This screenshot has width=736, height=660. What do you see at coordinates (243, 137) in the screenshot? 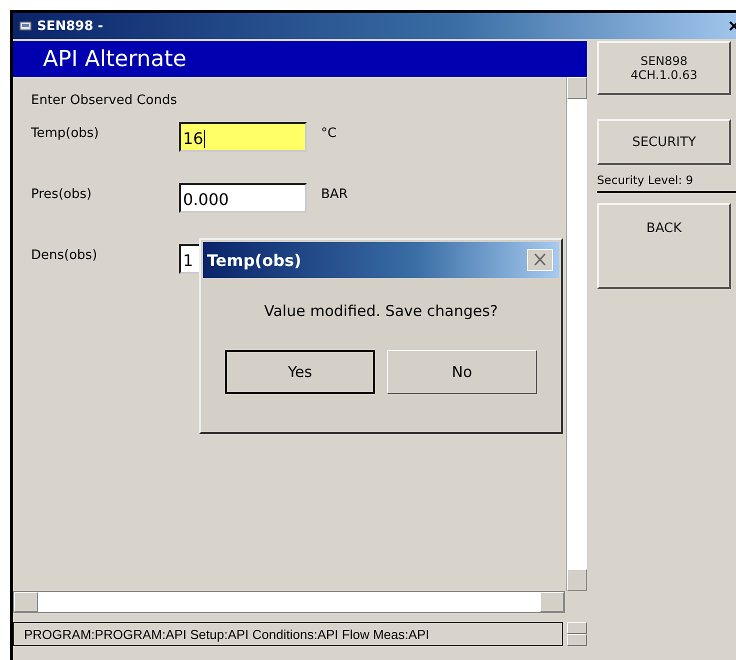
I see `input-field: 16` at bounding box center [243, 137].